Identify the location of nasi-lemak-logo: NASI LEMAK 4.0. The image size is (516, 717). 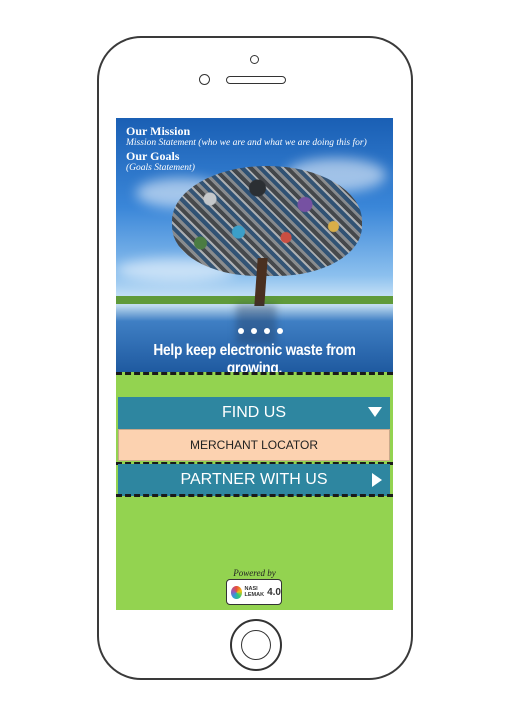
(254, 592).